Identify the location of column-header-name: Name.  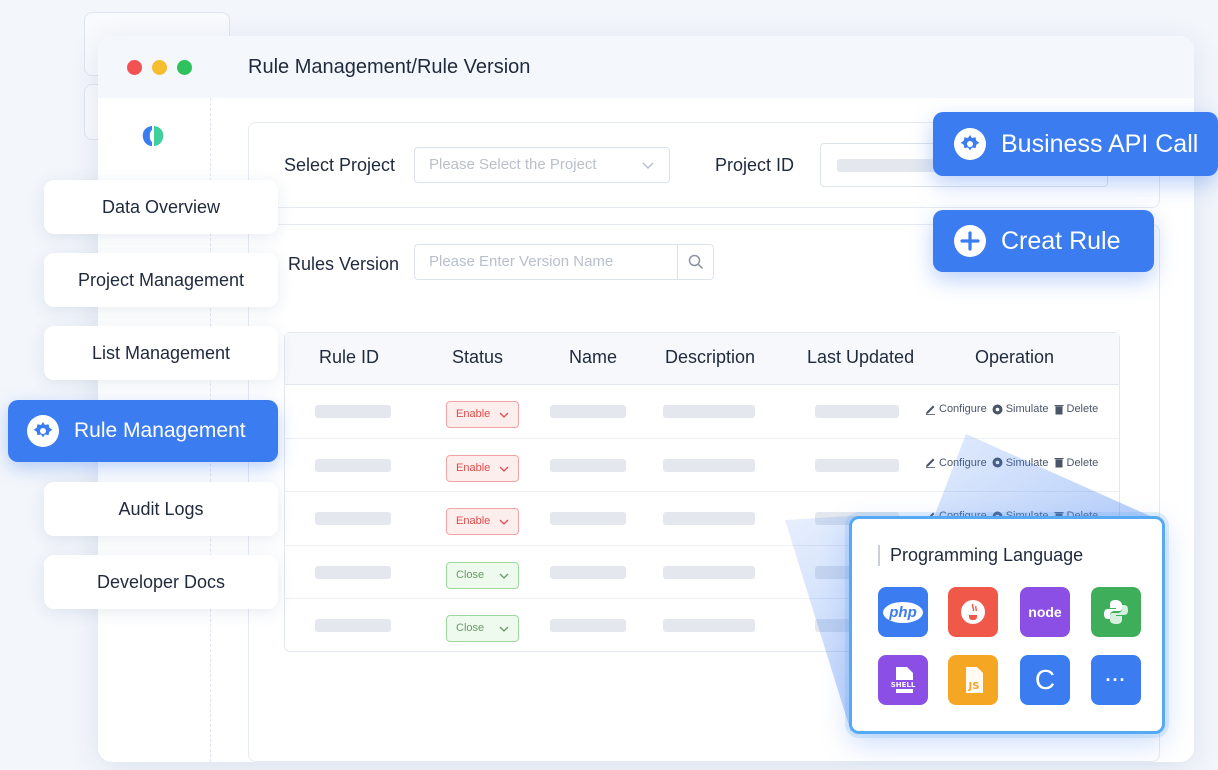
(593, 357).